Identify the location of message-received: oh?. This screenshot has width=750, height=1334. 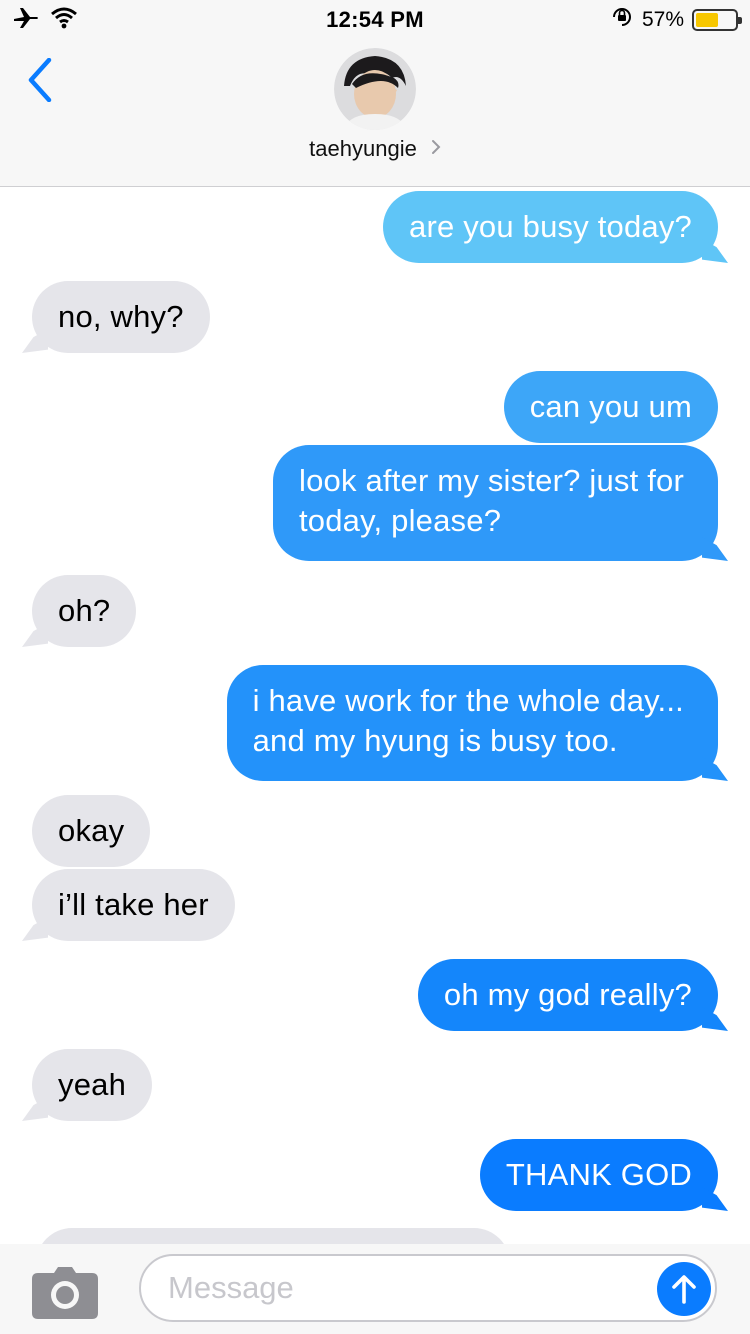
(84, 611).